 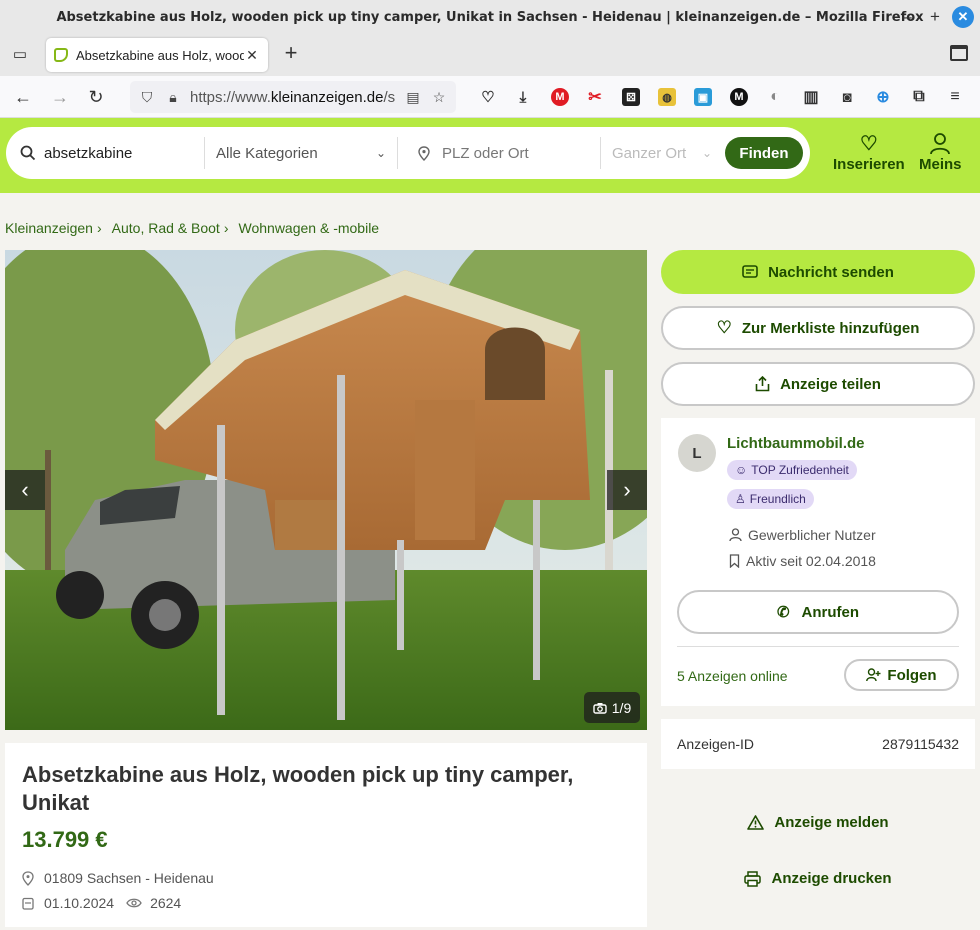 I want to click on pocket-icon: ♡, so click(x=488, y=97).